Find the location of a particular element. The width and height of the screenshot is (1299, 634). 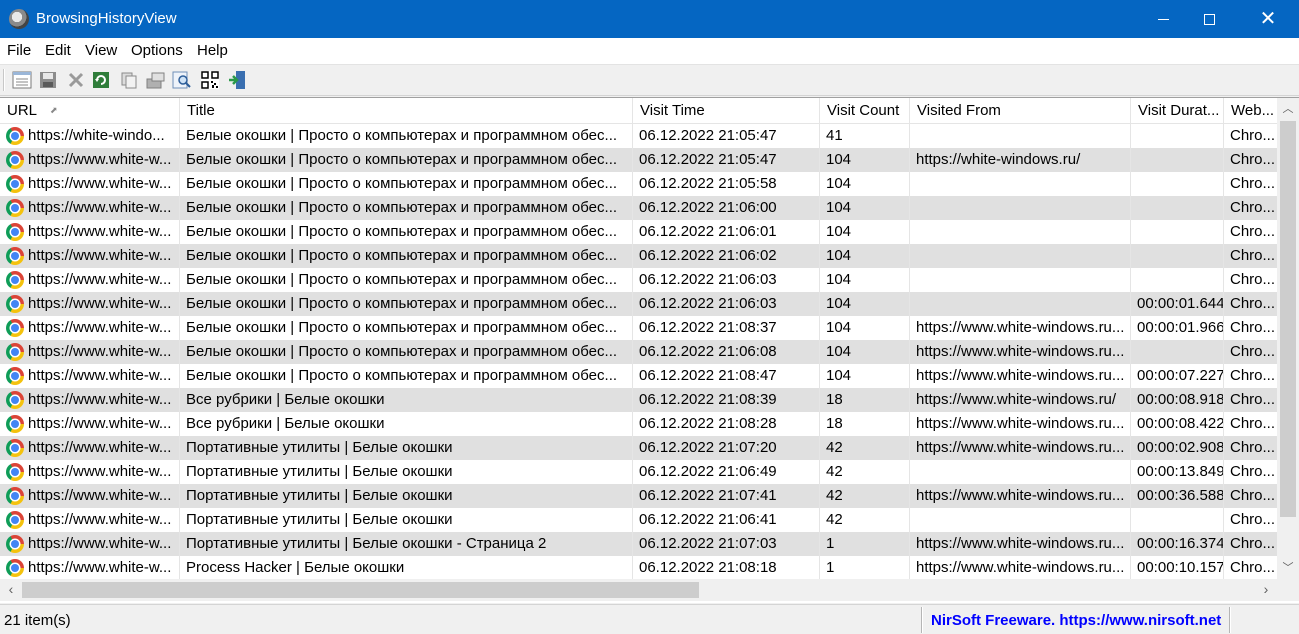

cell-title: Портативные утилиты | Белые окошки is located at coordinates (406, 448).